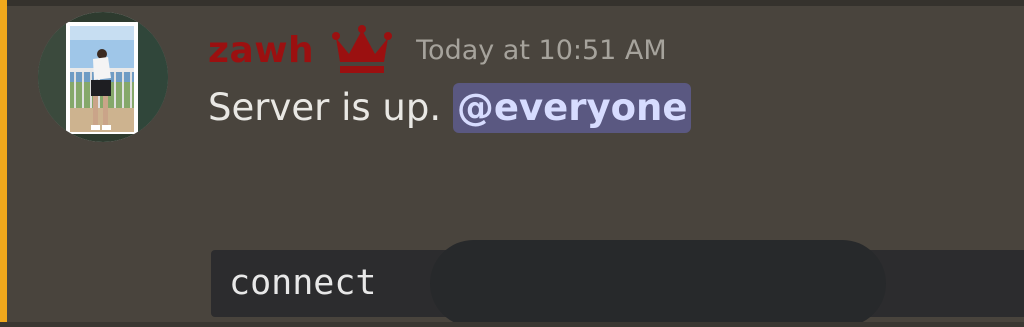 This screenshot has height=327, width=1024. I want to click on author-name: zawh, so click(261, 50).